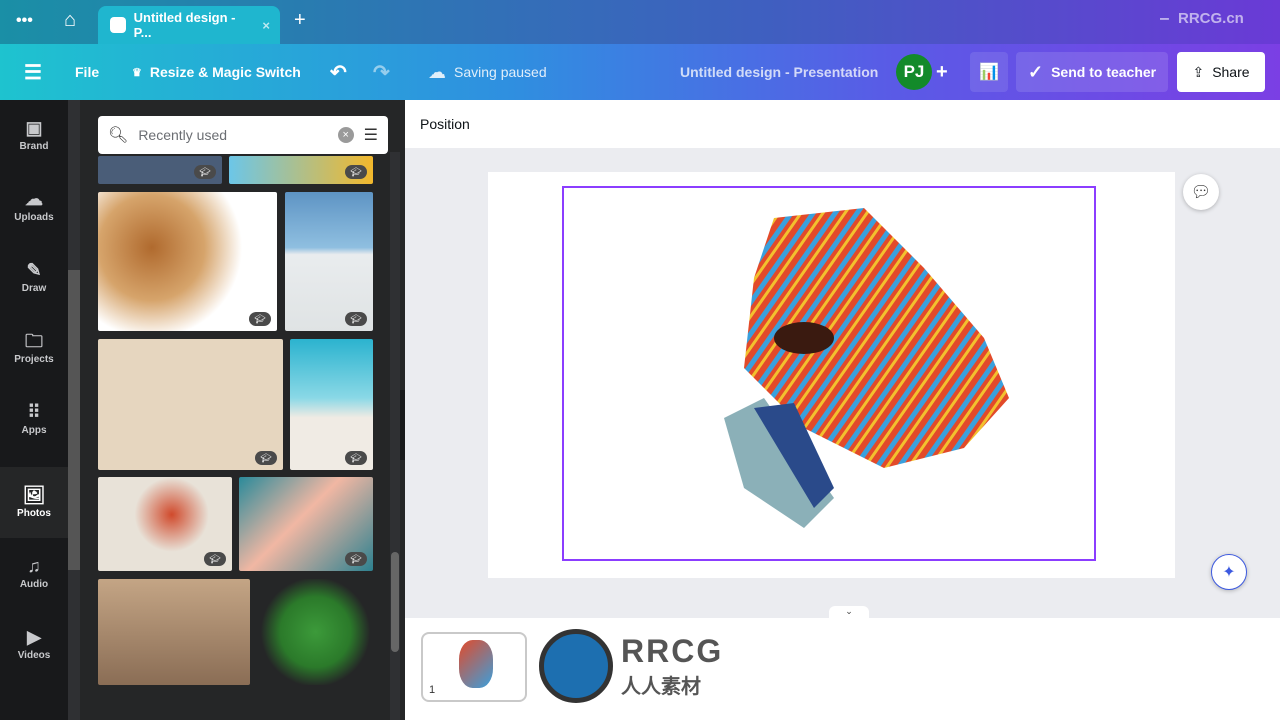 Image resolution: width=1280 pixels, height=720 pixels. What do you see at coordinates (34, 637) in the screenshot?
I see `video-icon: ▶` at bounding box center [34, 637].